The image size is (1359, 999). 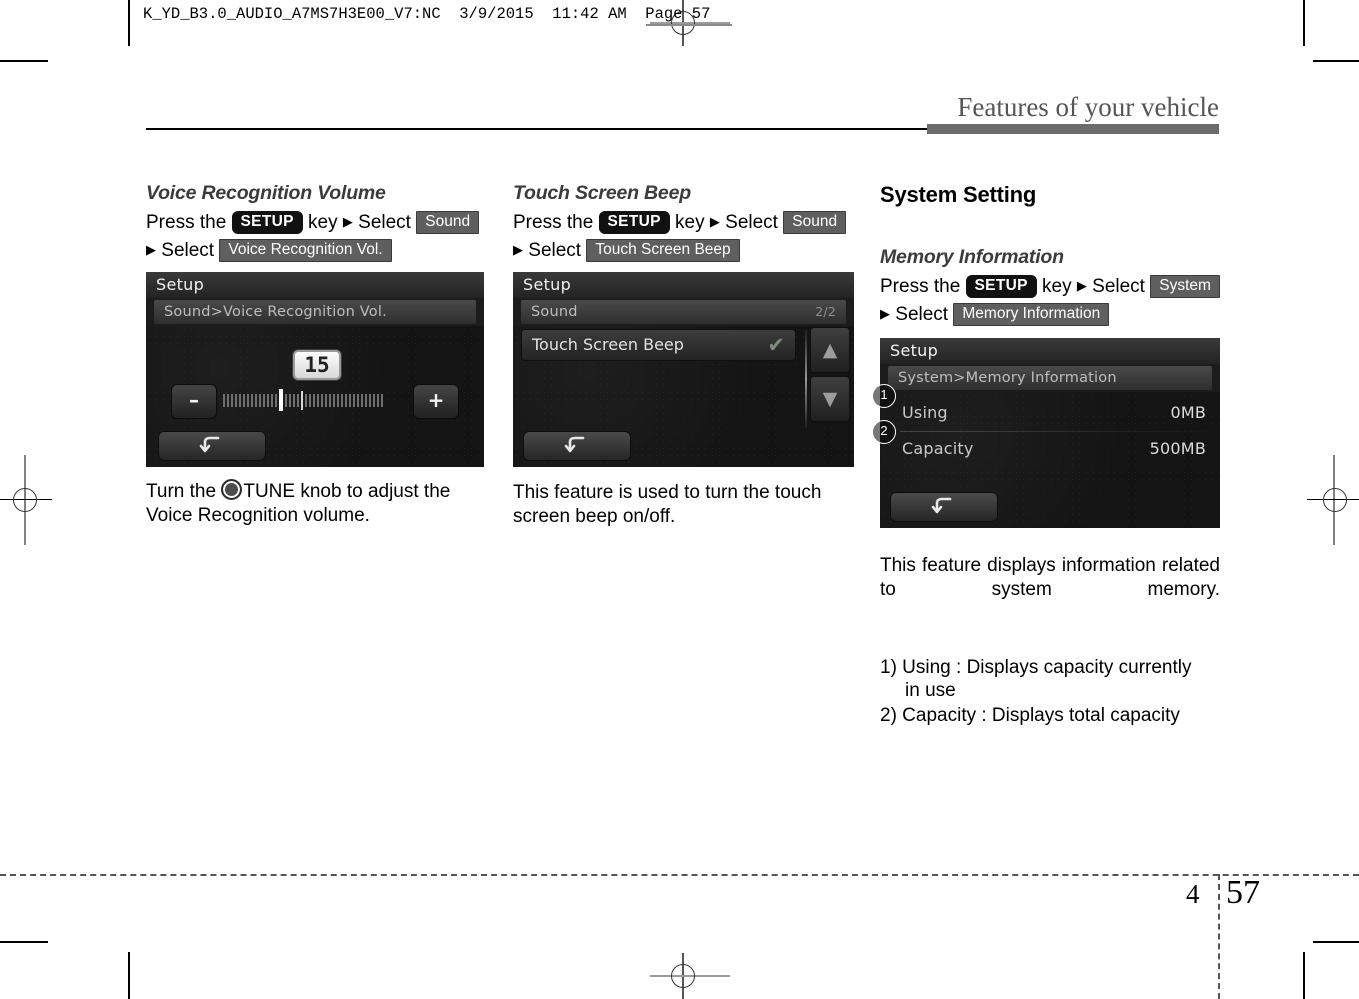 I want to click on list-item-touch-screen-beep: Touch Screen Beep ✔, so click(x=658, y=345).